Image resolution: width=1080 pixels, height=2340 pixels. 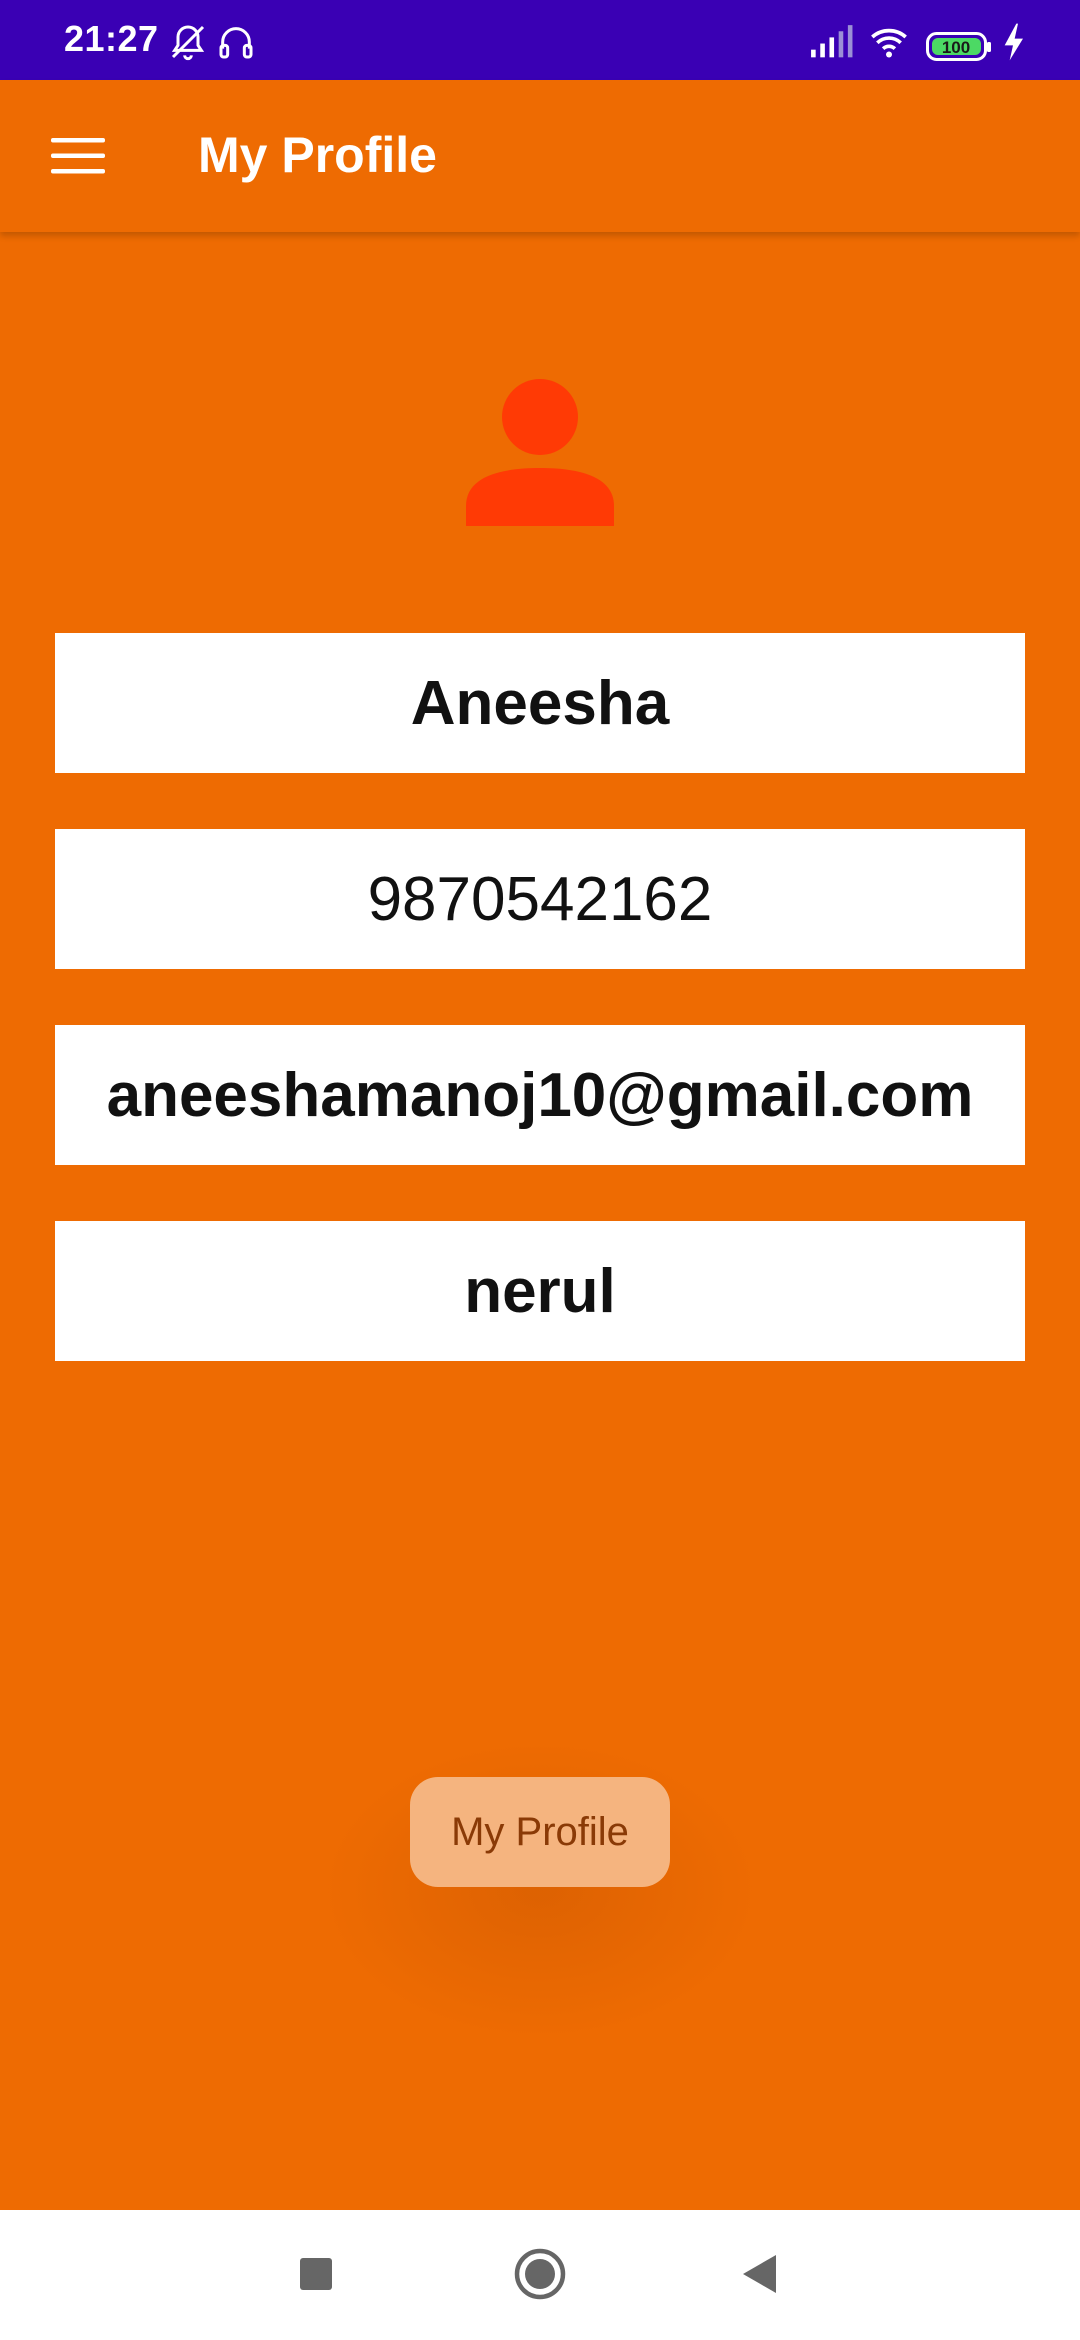 I want to click on toast-message: My Profile, so click(x=540, y=1832).